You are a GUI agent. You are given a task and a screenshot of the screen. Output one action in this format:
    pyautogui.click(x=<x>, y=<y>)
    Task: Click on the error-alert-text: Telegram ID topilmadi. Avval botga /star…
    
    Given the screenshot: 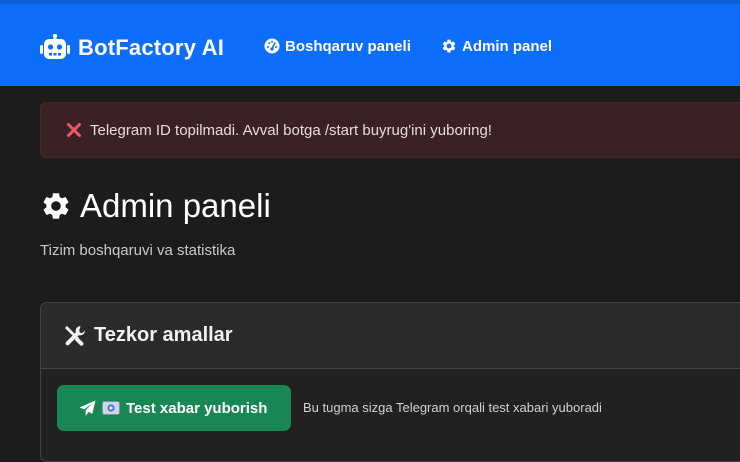 What is the action you would take?
    pyautogui.click(x=291, y=130)
    